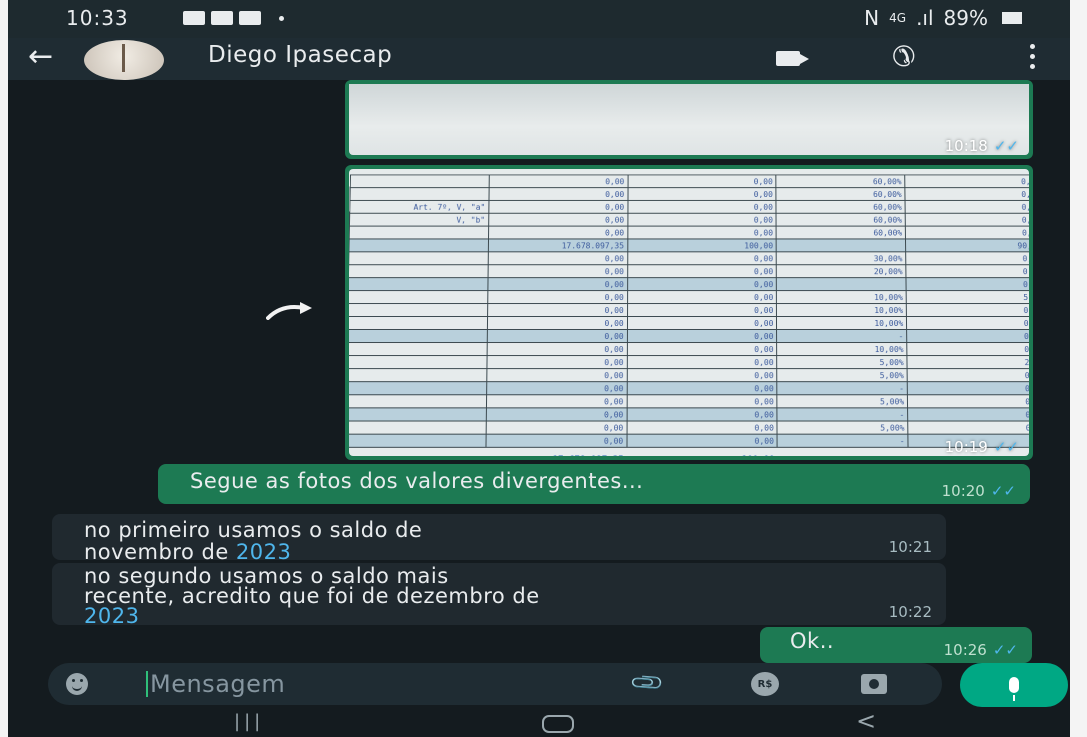 The height and width of the screenshot is (737, 1087). I want to click on back-nav-icon: <, so click(866, 721).